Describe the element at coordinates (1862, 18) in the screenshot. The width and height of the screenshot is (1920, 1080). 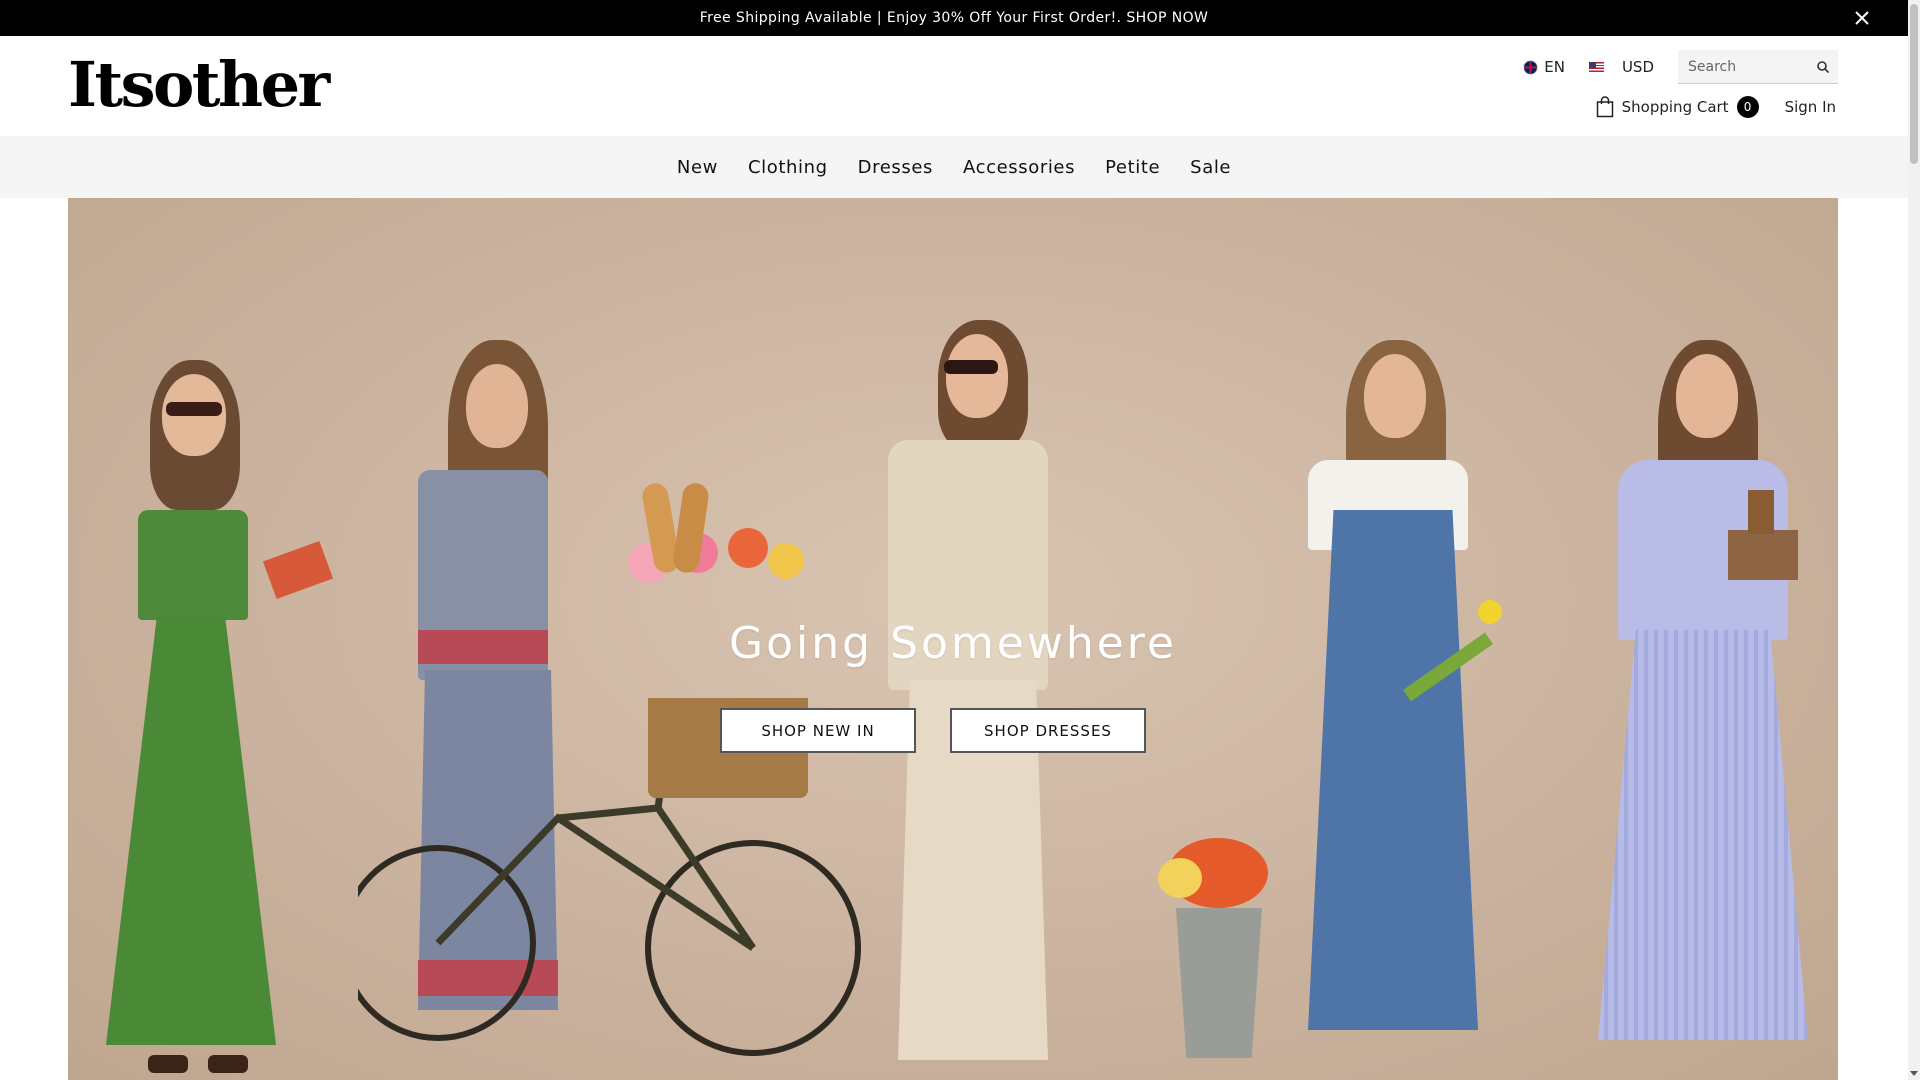
I see `close-icon` at that location.